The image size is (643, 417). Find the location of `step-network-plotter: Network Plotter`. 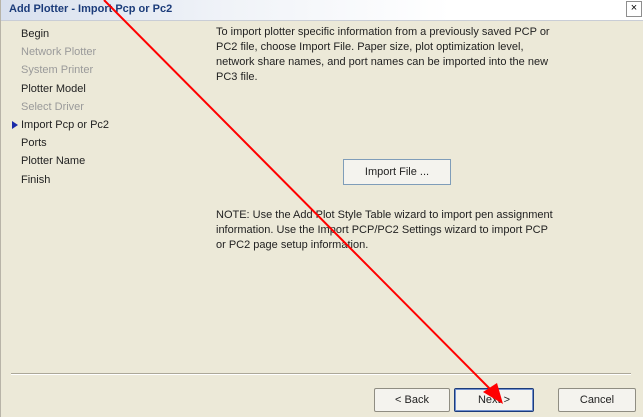

step-network-plotter: Network Plotter is located at coordinates (59, 52).